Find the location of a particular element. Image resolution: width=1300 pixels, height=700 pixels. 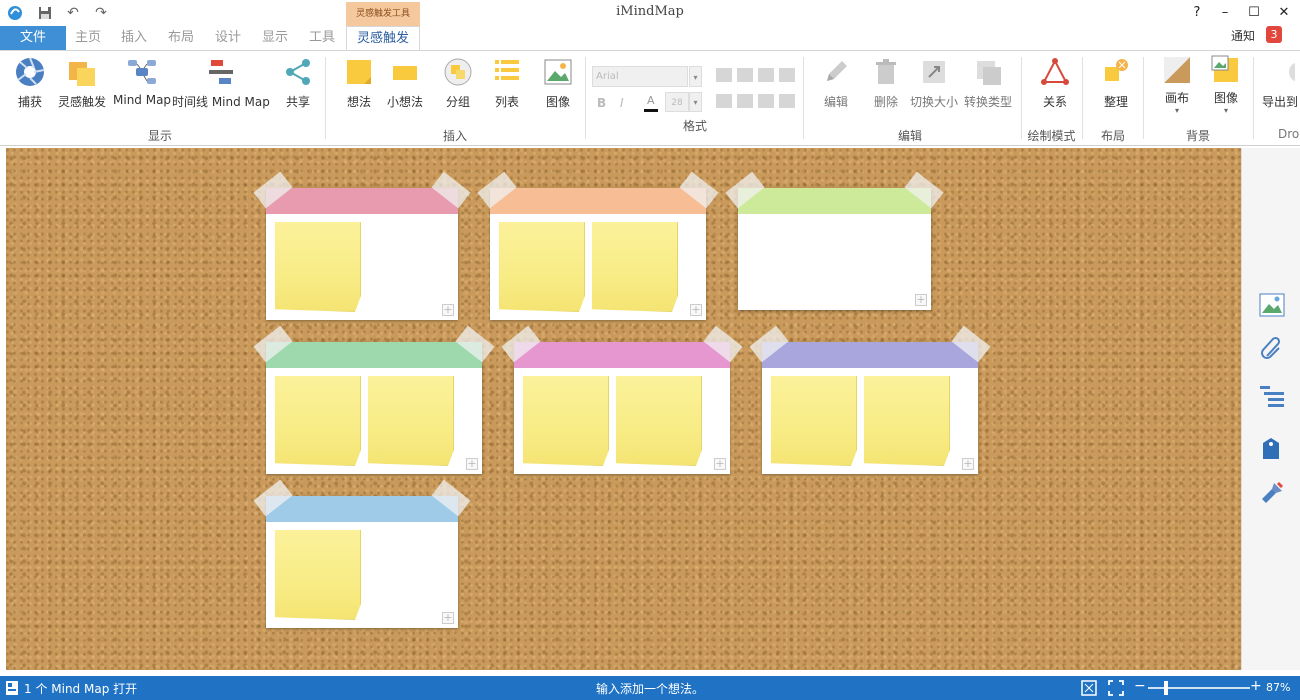

tab-layout: 布局 is located at coordinates (181, 38).